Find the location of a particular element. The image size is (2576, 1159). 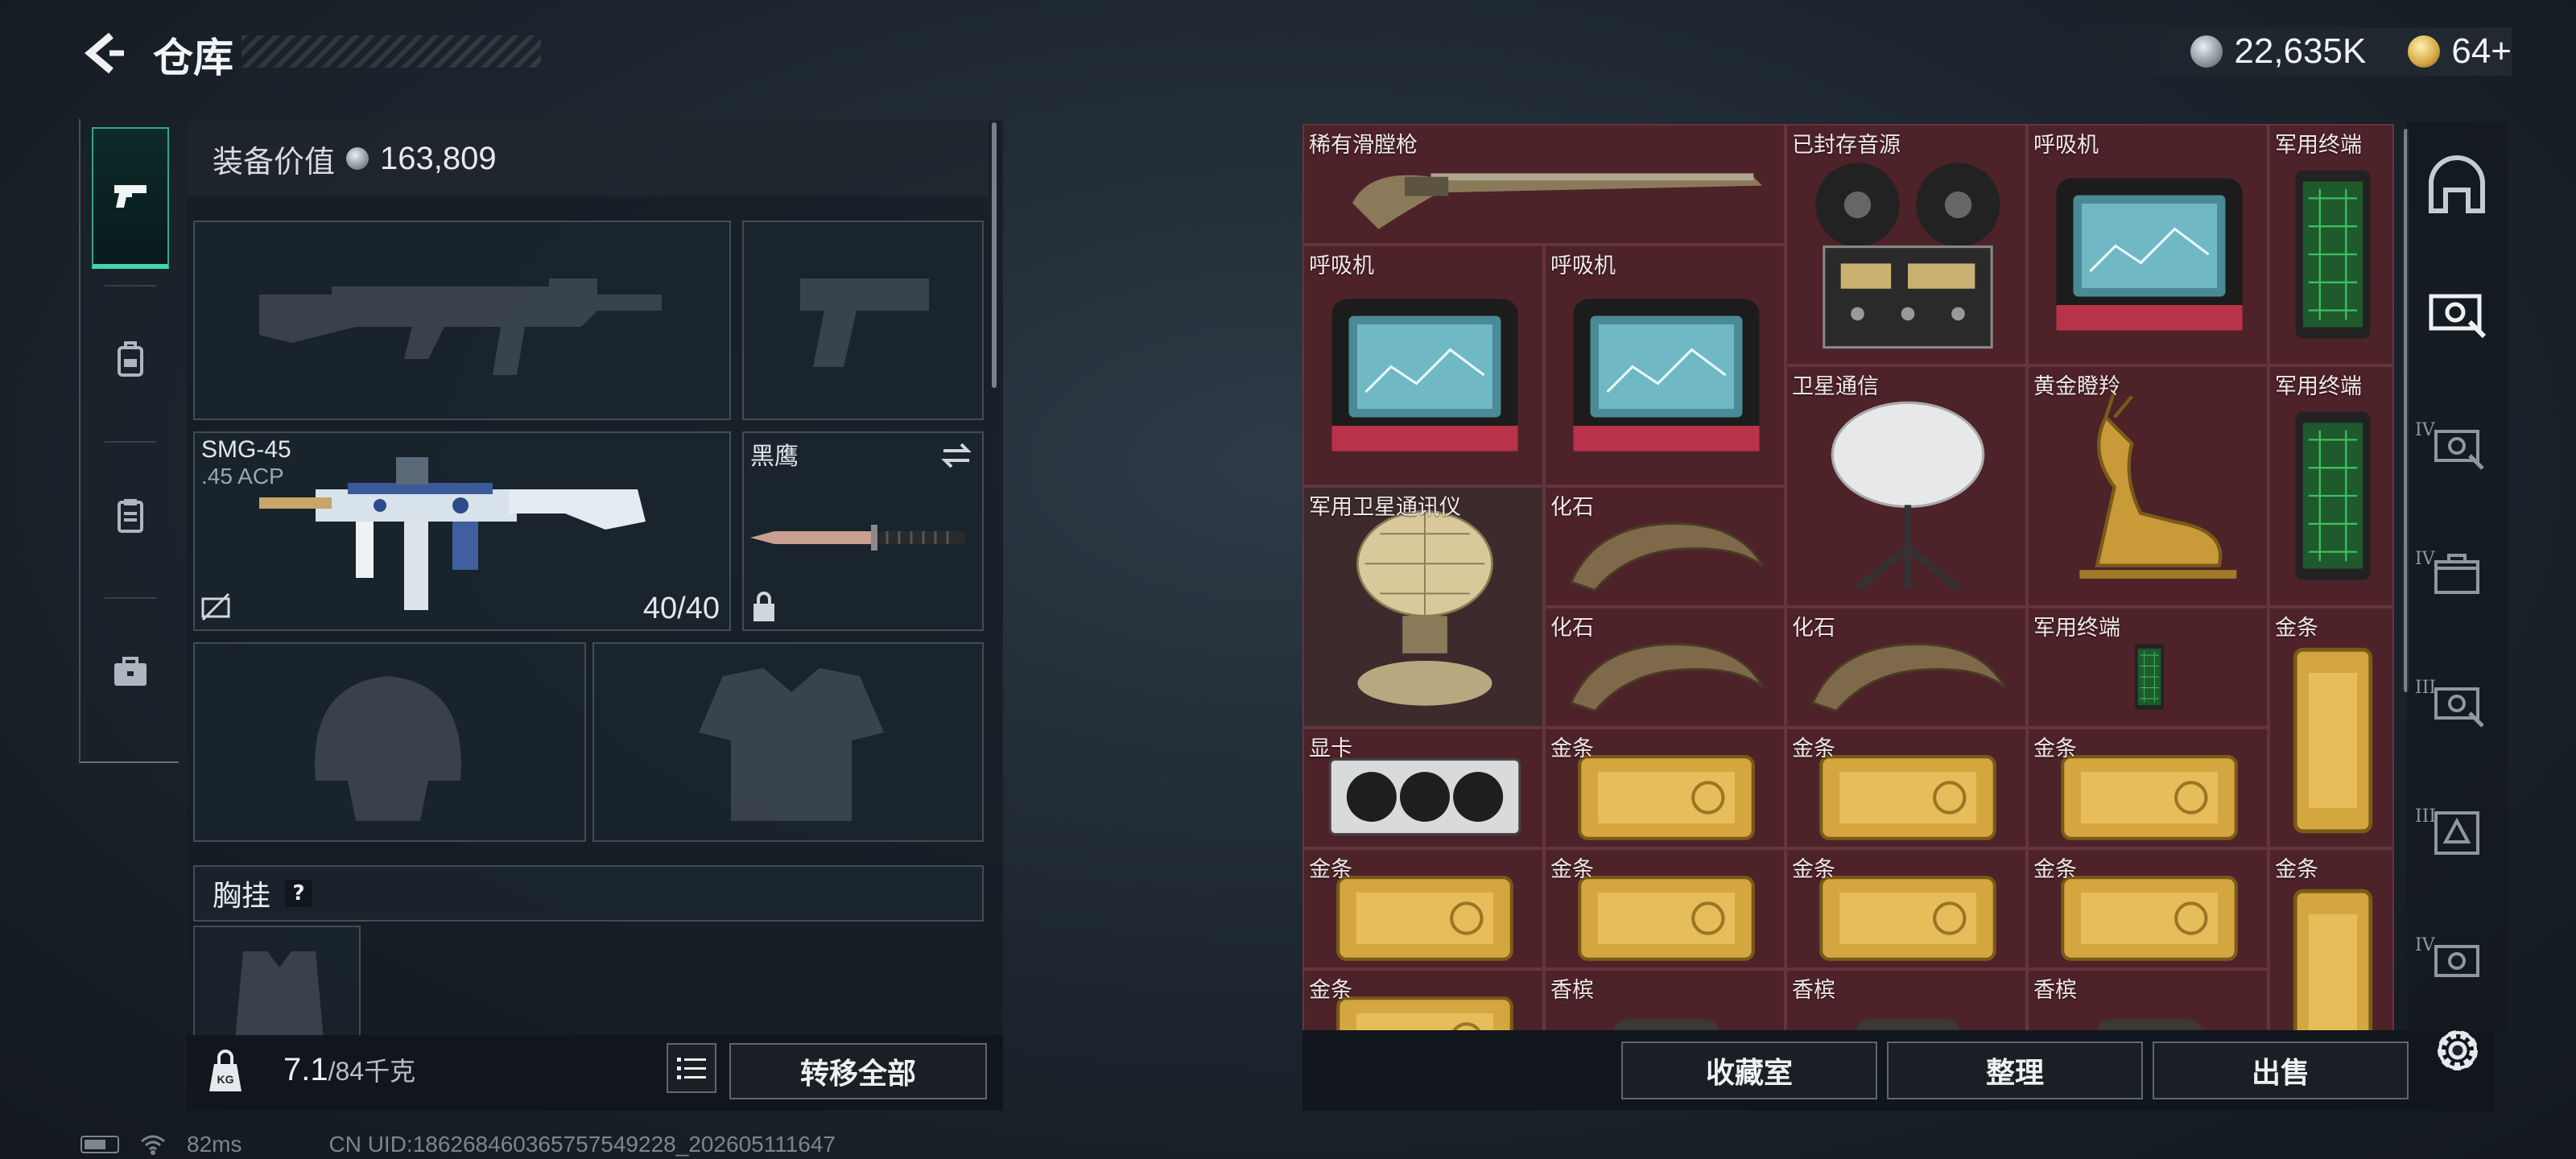

settings-gear-icon is located at coordinates (2457, 1050).